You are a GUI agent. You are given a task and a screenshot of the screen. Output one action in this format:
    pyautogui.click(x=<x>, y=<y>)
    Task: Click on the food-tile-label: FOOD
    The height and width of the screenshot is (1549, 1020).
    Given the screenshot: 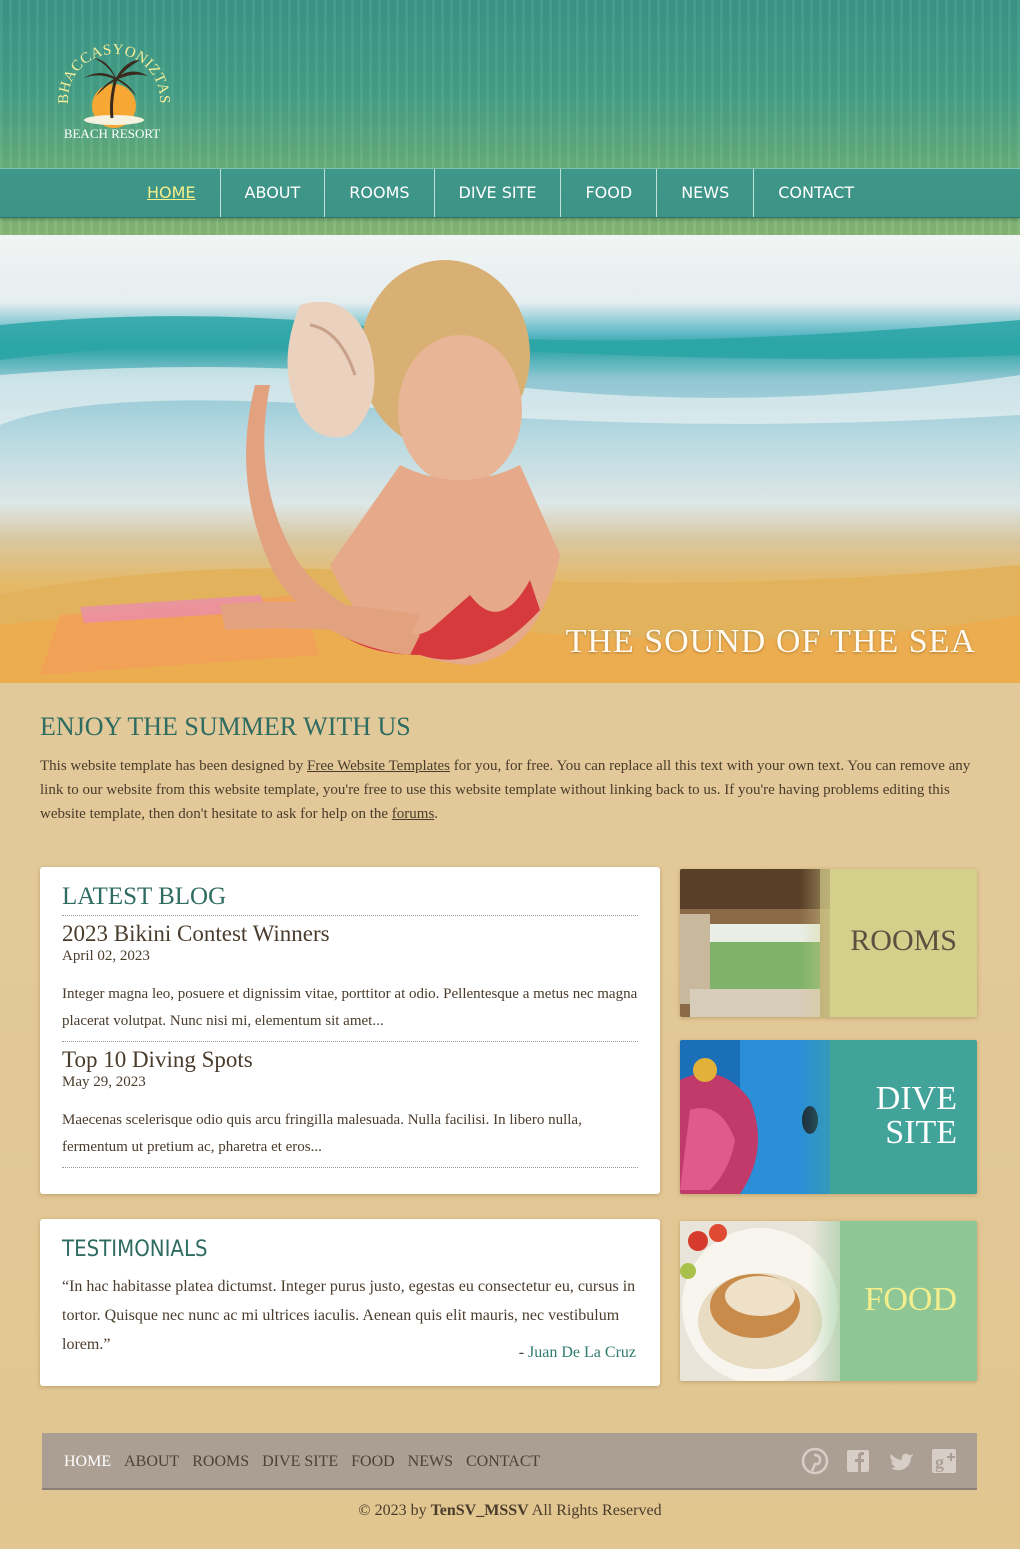 What is the action you would take?
    pyautogui.click(x=910, y=1299)
    